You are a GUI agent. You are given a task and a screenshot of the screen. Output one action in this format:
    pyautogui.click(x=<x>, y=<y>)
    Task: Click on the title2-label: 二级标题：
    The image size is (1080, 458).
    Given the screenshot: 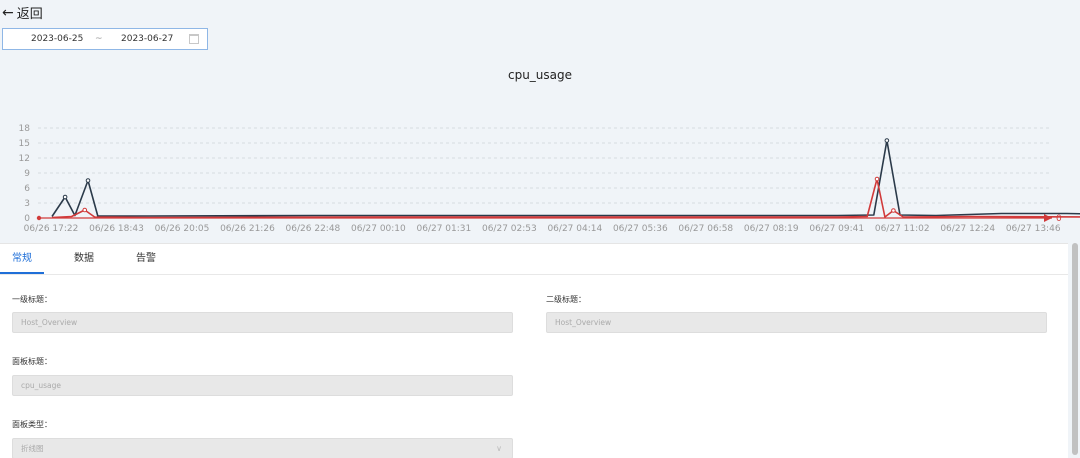 What is the action you would take?
    pyautogui.click(x=566, y=299)
    